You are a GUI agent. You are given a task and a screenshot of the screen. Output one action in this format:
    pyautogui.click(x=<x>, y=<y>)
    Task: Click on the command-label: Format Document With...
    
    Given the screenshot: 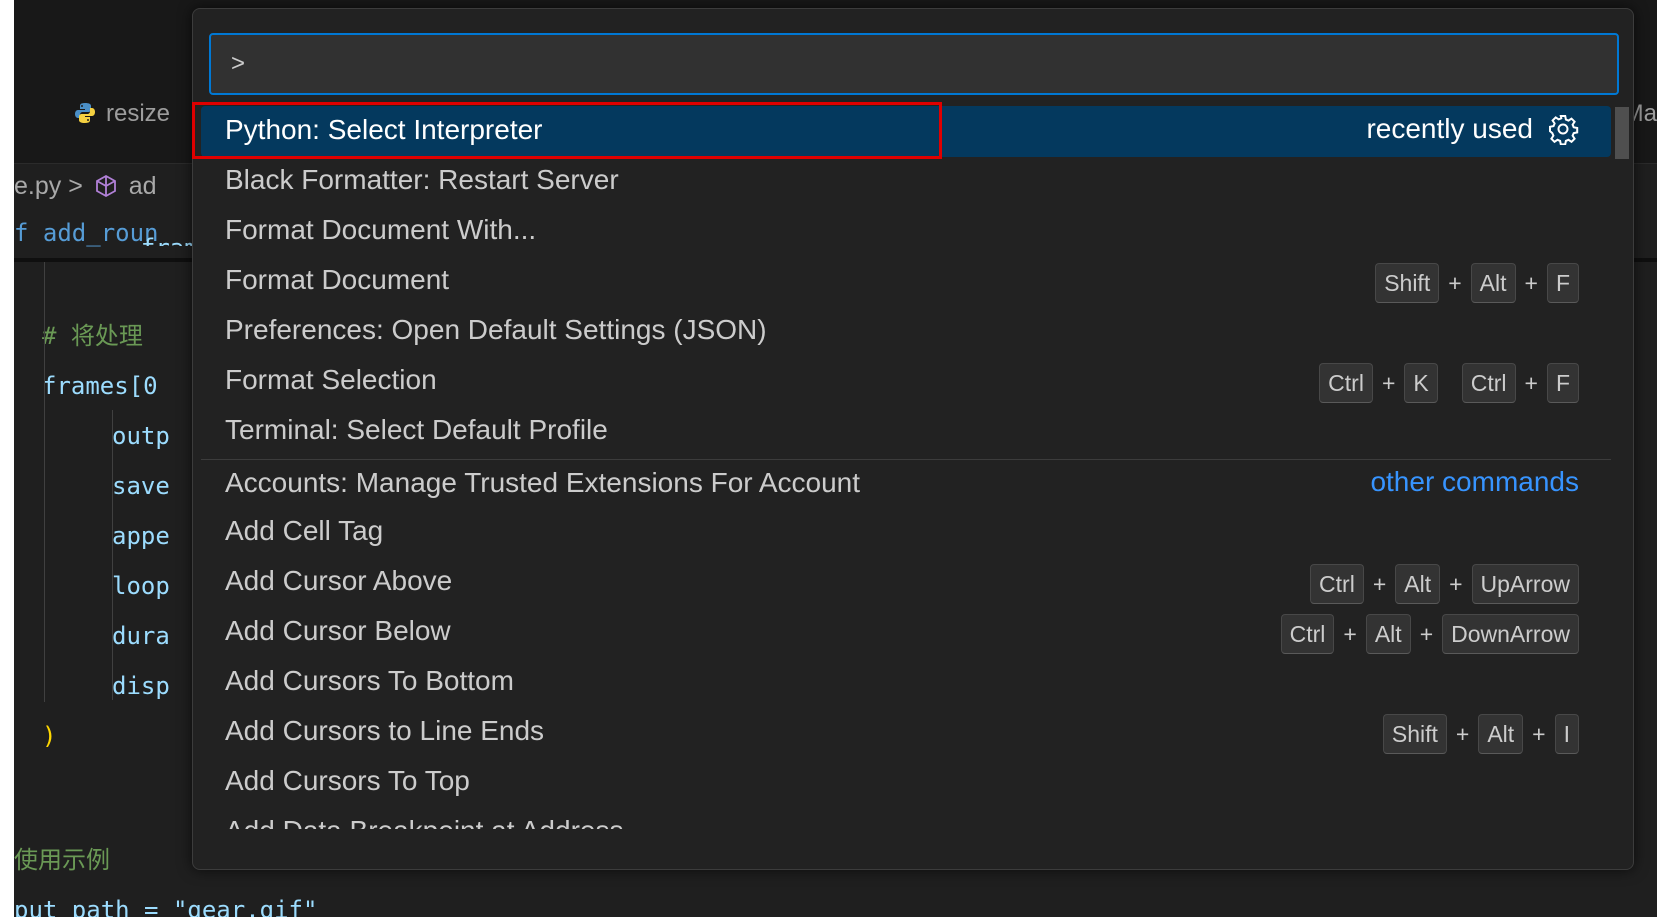 What is the action you would take?
    pyautogui.click(x=381, y=229)
    